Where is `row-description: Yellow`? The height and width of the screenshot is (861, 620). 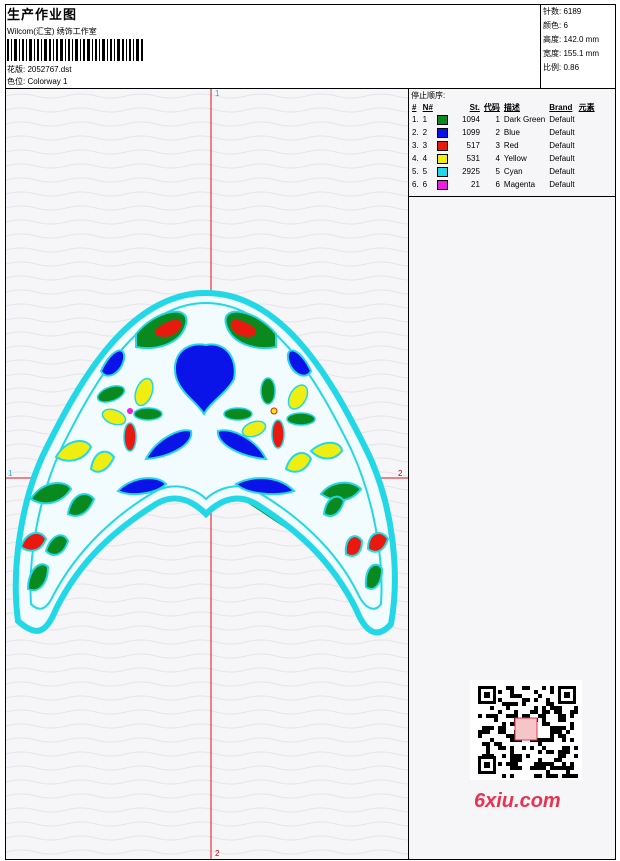 row-description: Yellow is located at coordinates (515, 158).